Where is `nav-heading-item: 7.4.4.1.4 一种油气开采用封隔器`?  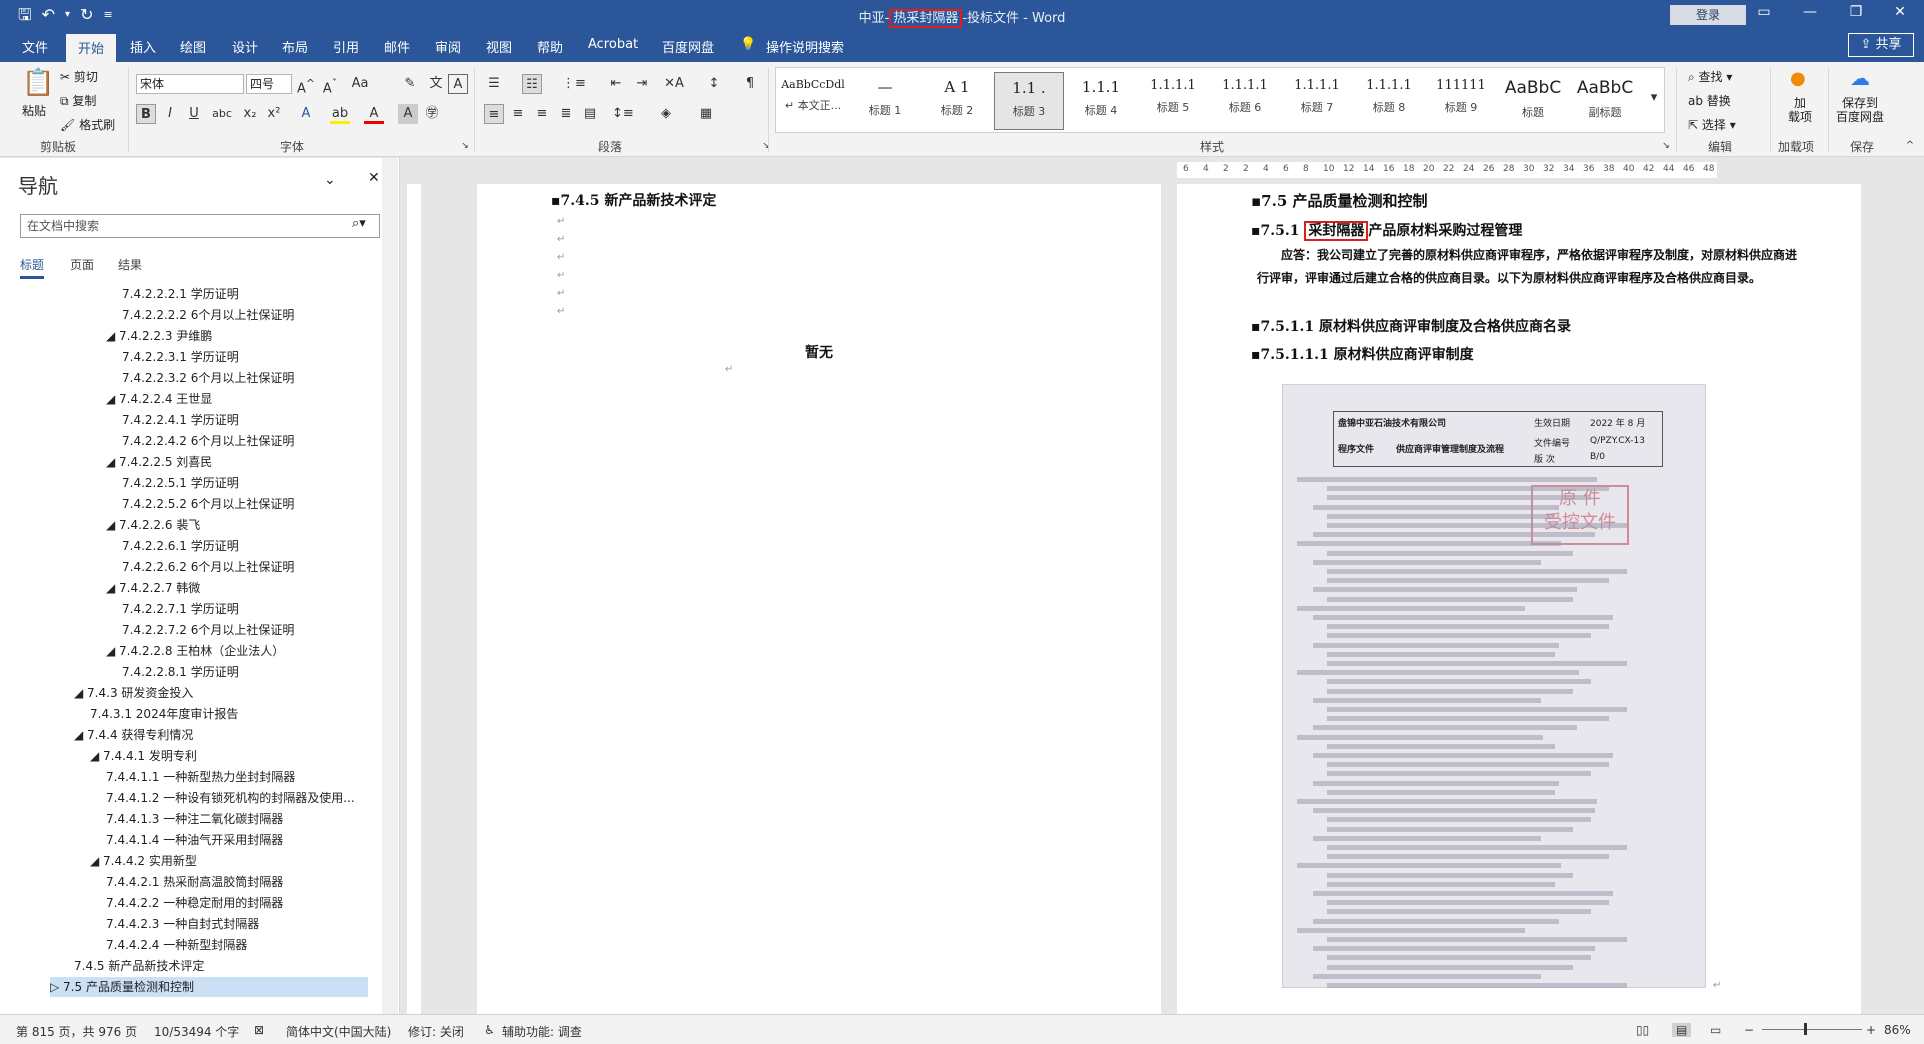
nav-heading-item: 7.4.4.1.4 一种油气开采用封隔器 is located at coordinates (238, 840).